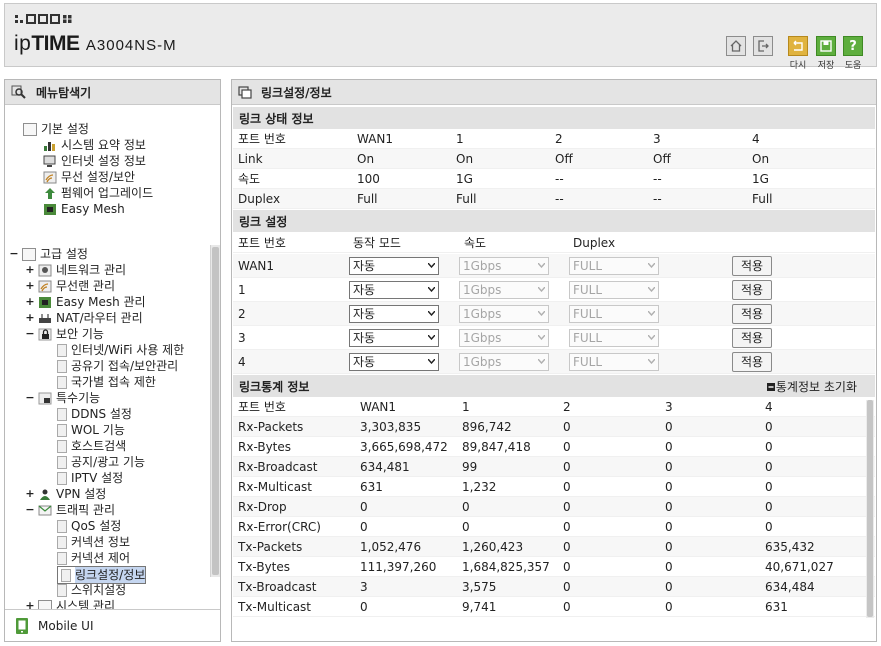 The height and width of the screenshot is (646, 881). Describe the element at coordinates (70, 510) in the screenshot. I see `tree-traffic-management: − 트래픽 관리` at that location.